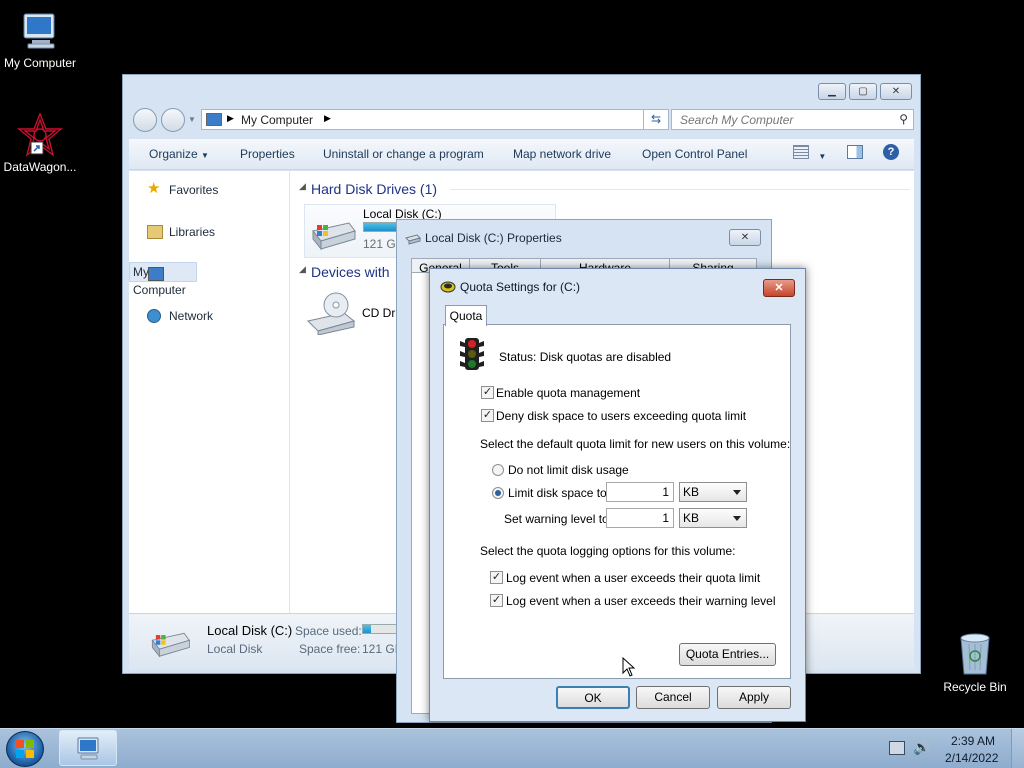  What do you see at coordinates (556, 519) in the screenshot?
I see `warning-level-label: Set warning level to` at bounding box center [556, 519].